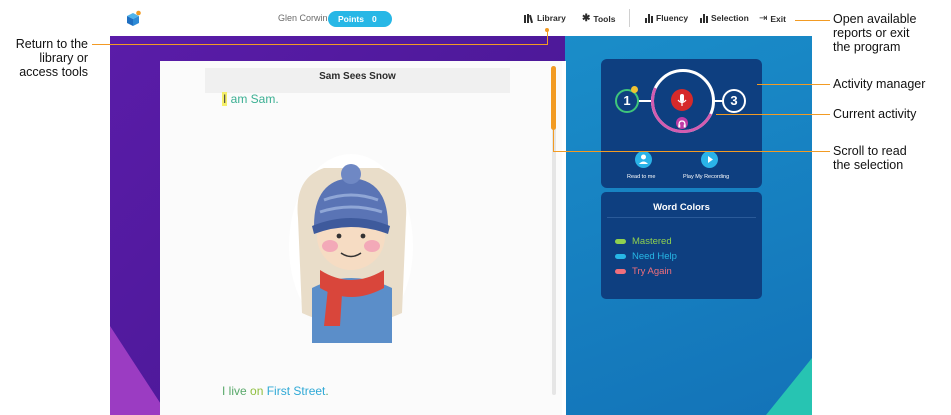  What do you see at coordinates (351, 19) in the screenshot?
I see `points-label: Points` at bounding box center [351, 19].